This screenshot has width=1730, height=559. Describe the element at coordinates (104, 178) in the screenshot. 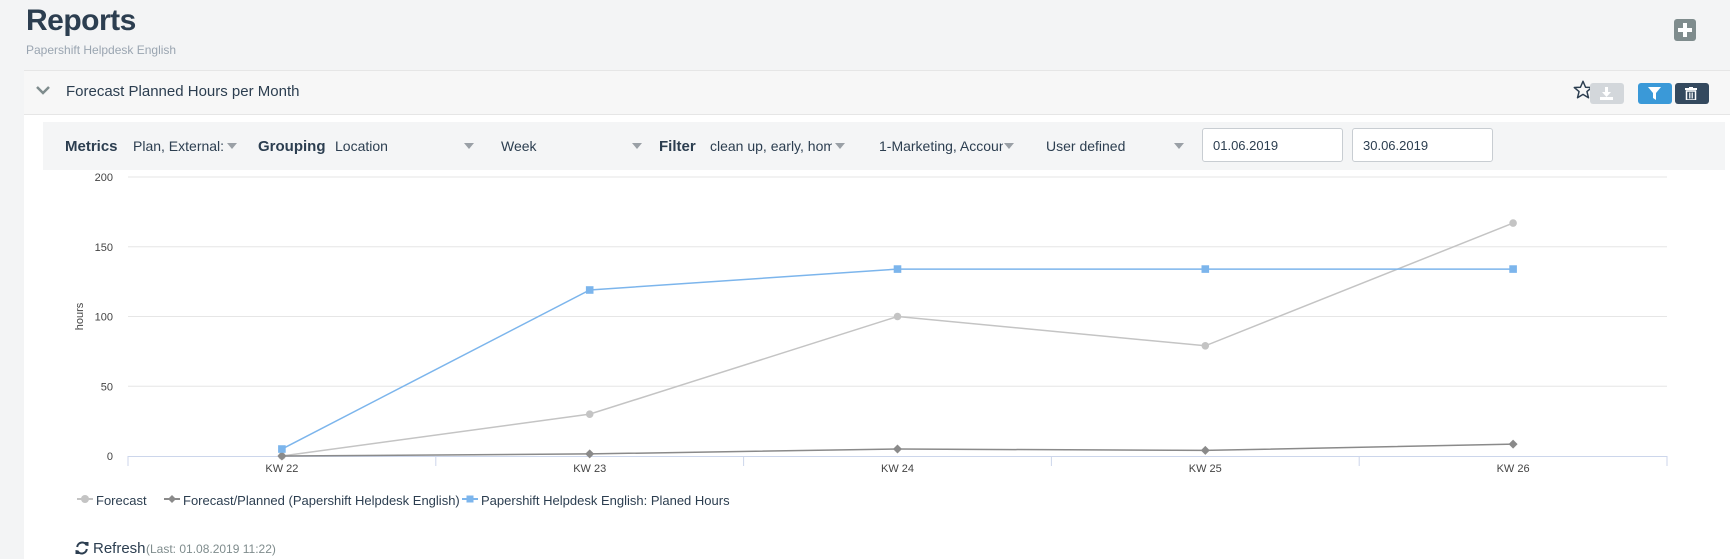

I see `y-tick-label: 200` at that location.